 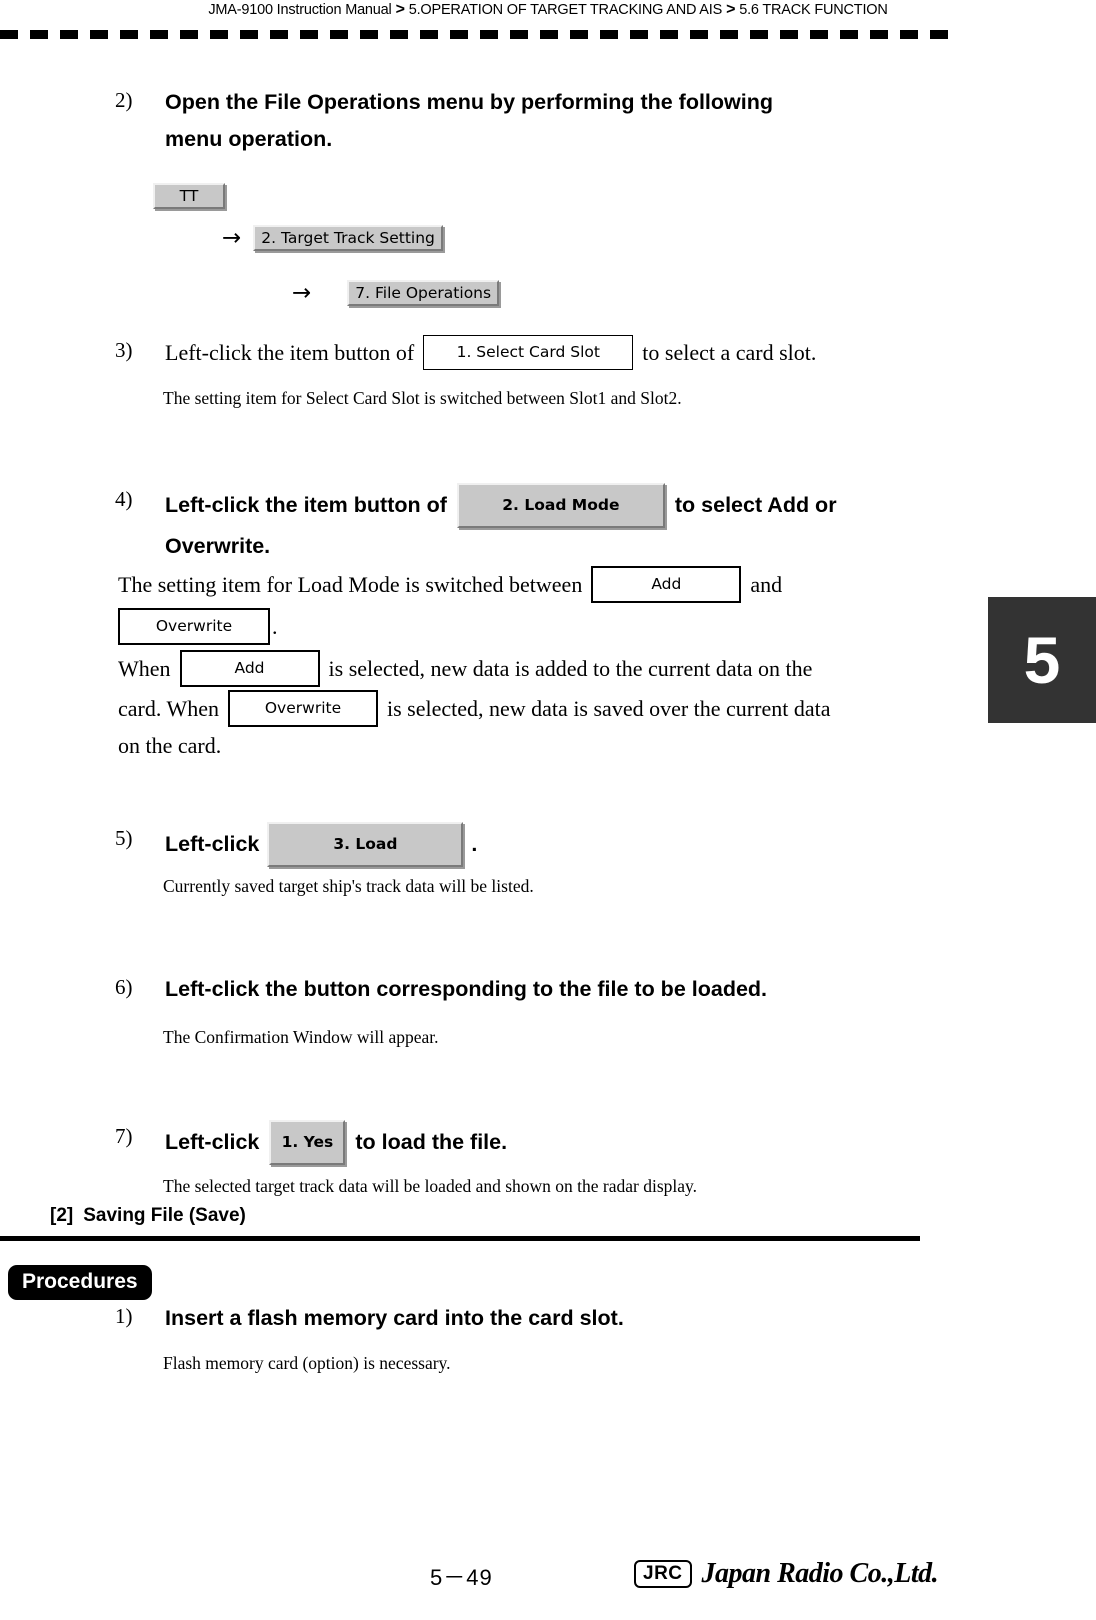 I want to click on value-button-add-1: Add, so click(x=666, y=584).